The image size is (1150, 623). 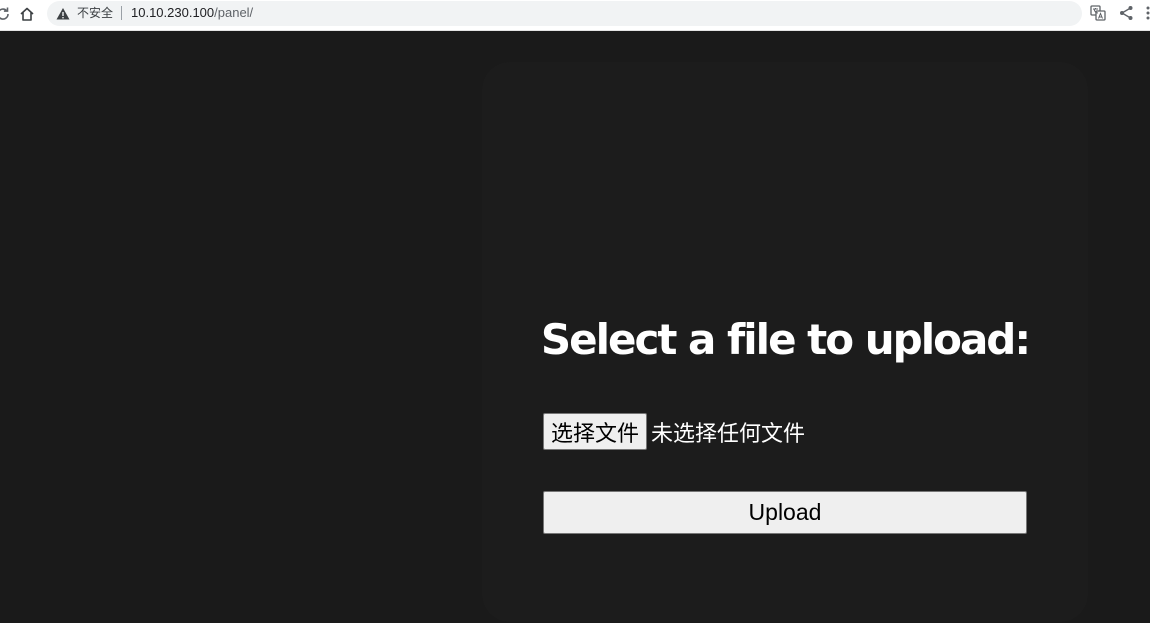 I want to click on url-path: /panel/, so click(x=234, y=12).